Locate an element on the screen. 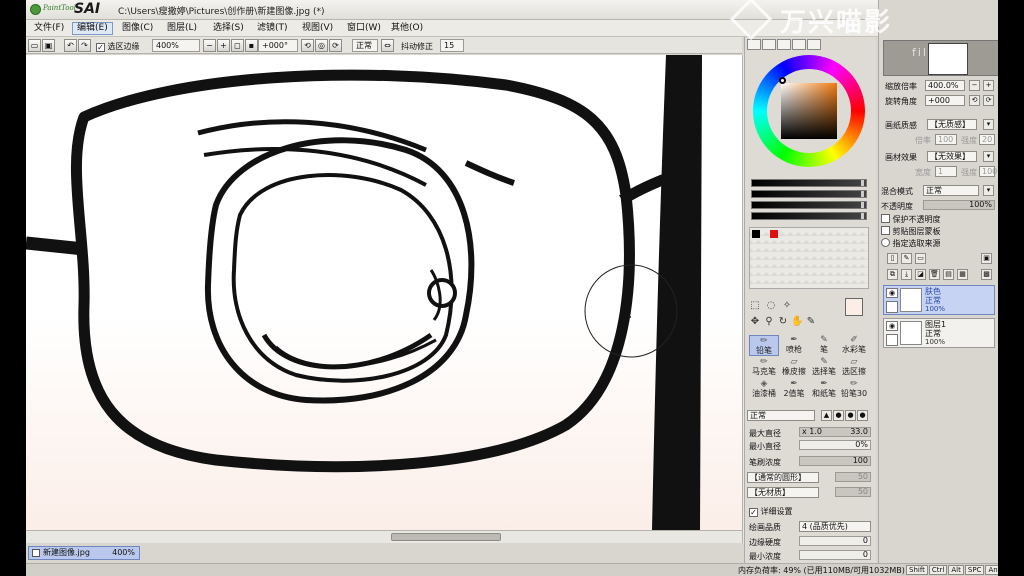  paper-scale-value: 100 is located at coordinates (946, 139).